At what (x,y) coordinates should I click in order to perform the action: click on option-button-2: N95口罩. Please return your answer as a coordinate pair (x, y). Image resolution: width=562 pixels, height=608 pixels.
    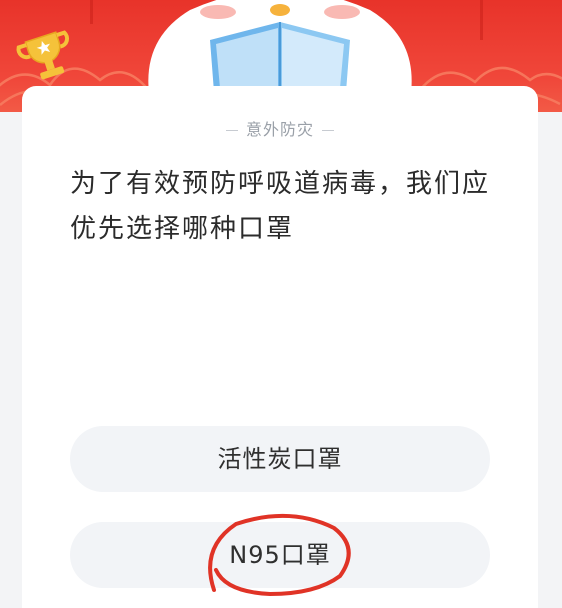
    Looking at the image, I should click on (280, 555).